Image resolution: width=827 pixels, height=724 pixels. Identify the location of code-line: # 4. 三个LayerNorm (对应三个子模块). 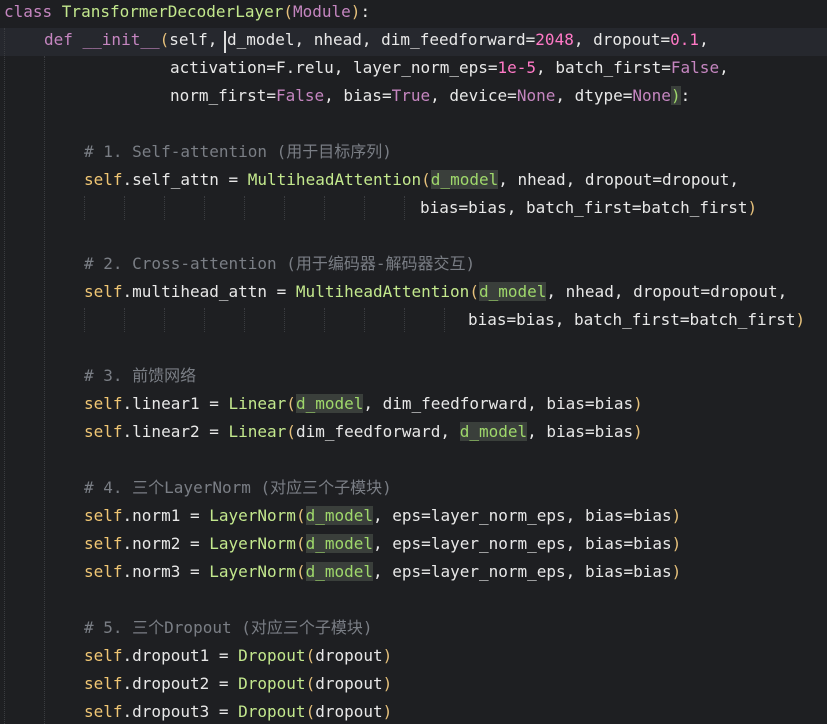
(238, 488).